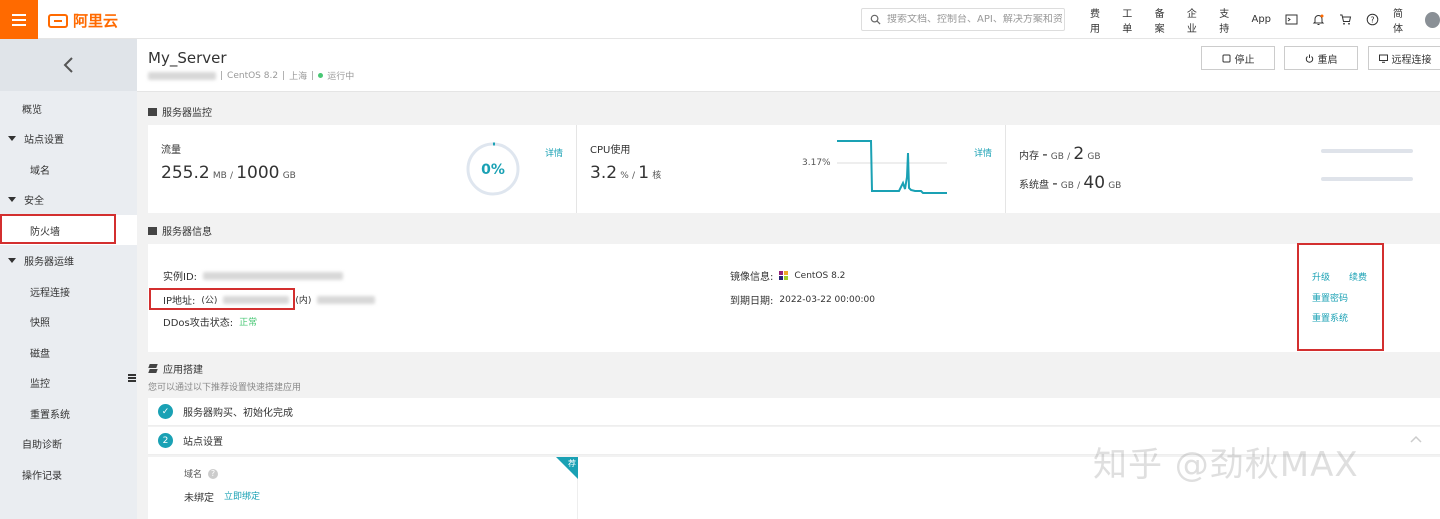  I want to click on sidebar-item: 重置系统, so click(68, 413).